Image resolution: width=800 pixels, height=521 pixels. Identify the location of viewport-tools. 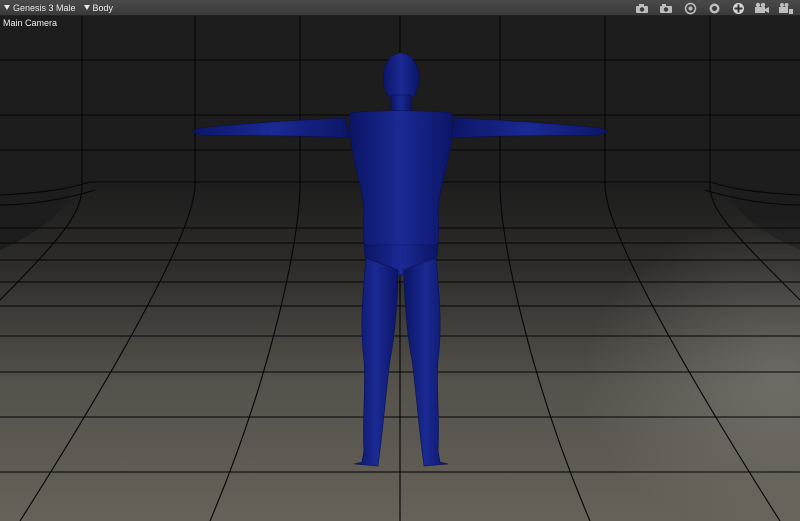
(714, 8).